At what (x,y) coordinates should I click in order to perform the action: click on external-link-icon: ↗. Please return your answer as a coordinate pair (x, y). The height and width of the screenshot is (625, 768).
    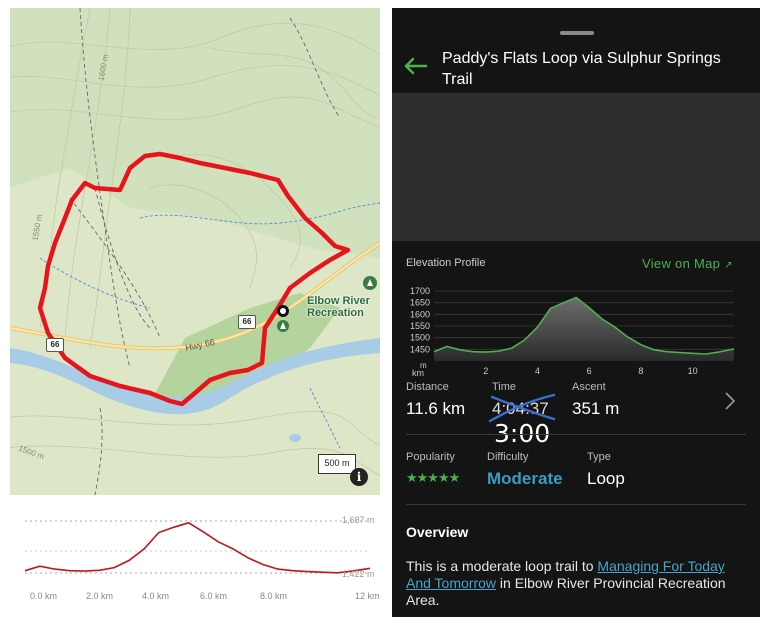
    Looking at the image, I should click on (728, 265).